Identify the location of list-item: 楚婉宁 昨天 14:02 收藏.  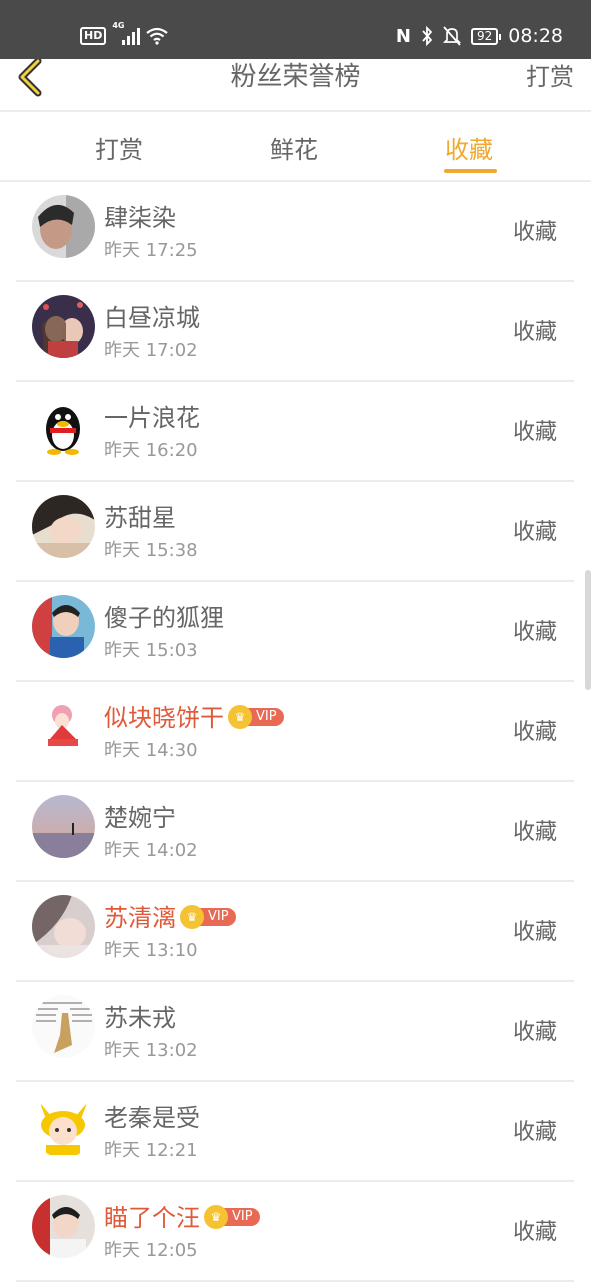
(295, 832).